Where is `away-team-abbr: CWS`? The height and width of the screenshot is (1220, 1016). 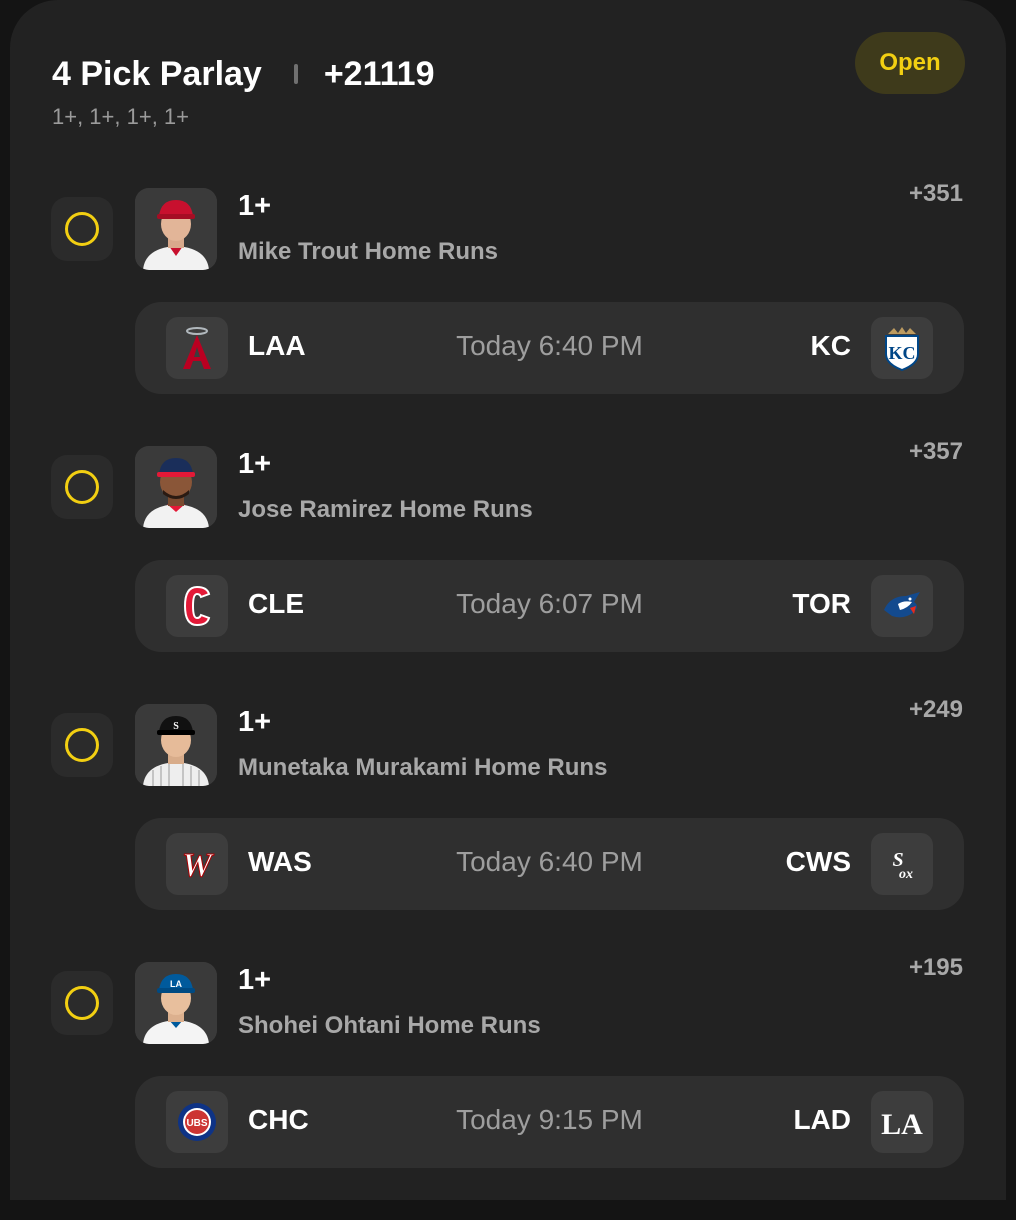
away-team-abbr: CWS is located at coordinates (818, 861).